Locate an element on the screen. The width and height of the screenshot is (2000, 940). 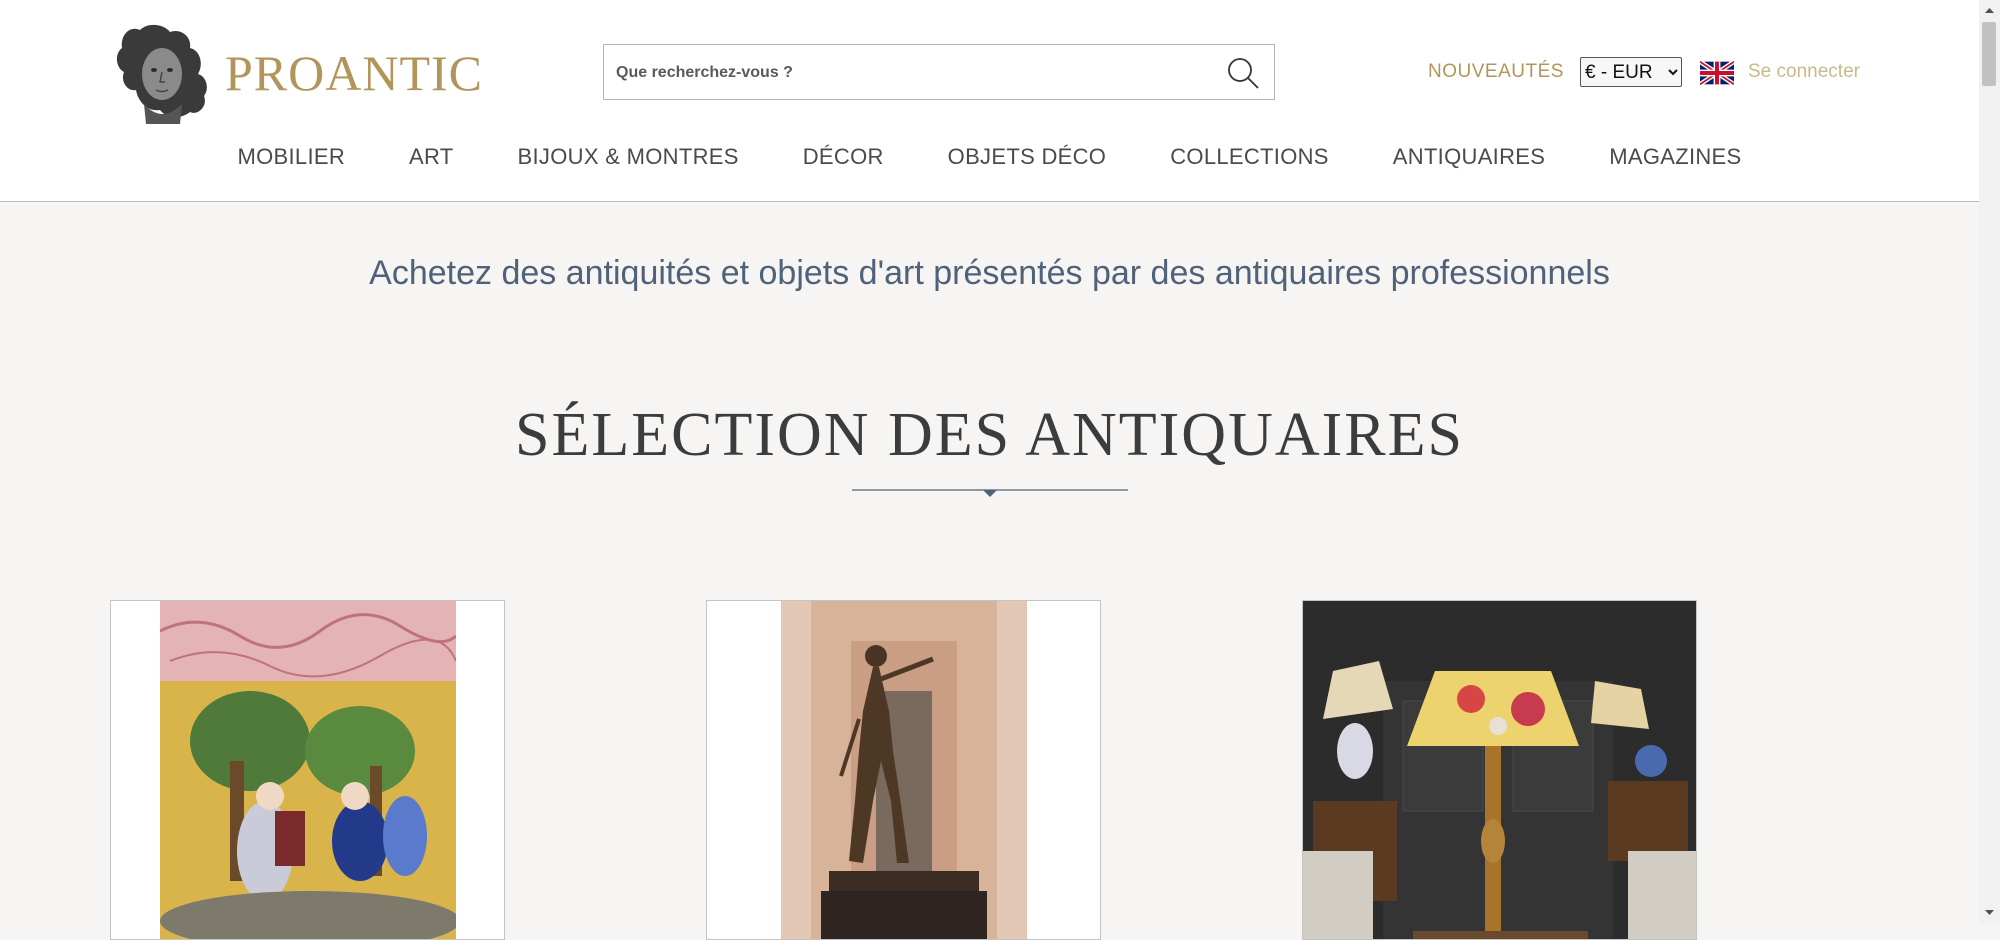
logo-text: PROANTIC is located at coordinates (354, 73).